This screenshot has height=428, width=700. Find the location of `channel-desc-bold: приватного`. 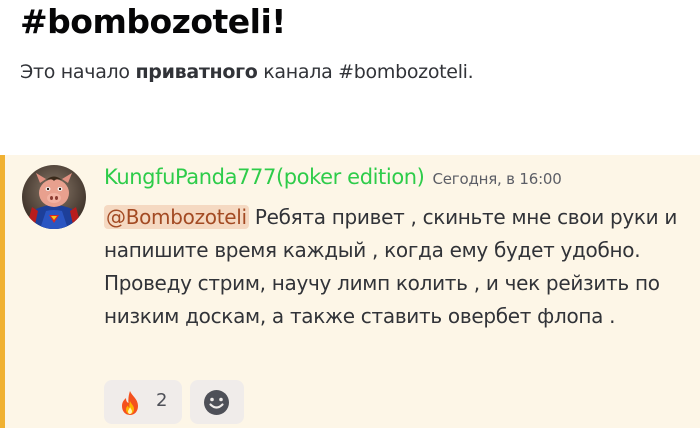

channel-desc-bold: приватного is located at coordinates (196, 72).